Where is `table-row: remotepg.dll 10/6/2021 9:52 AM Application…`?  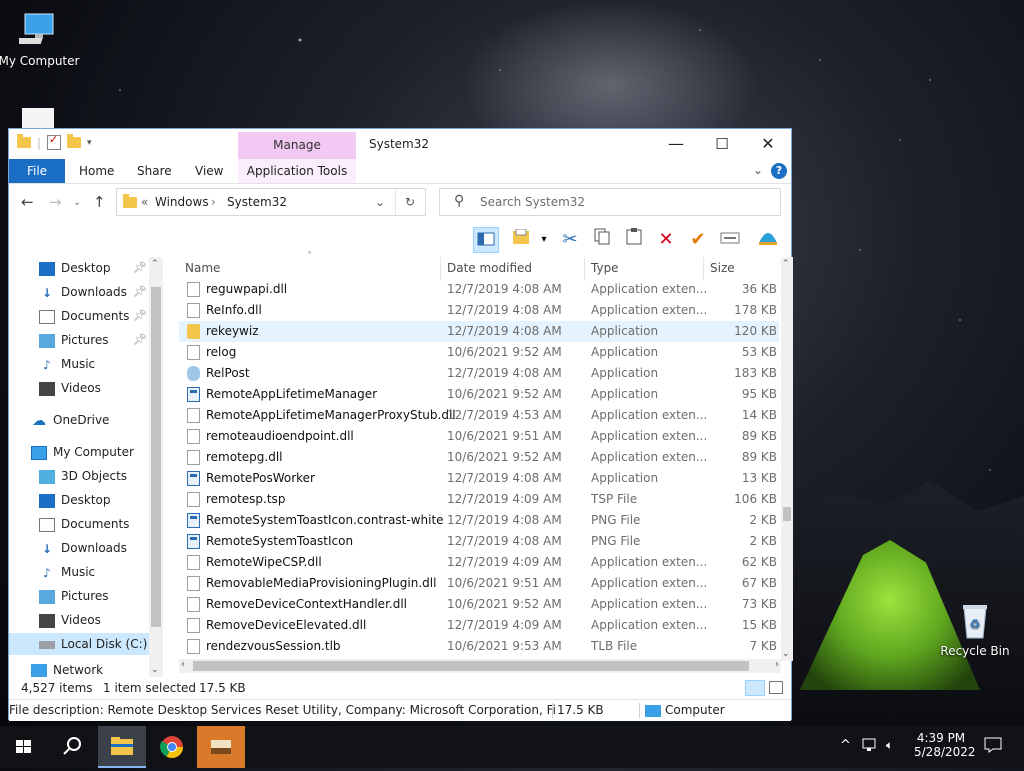 table-row: remotepg.dll 10/6/2021 9:52 AM Application… is located at coordinates (479, 457).